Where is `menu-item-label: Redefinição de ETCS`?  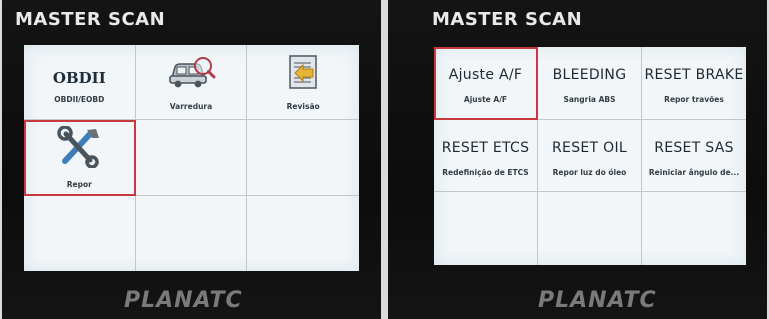 menu-item-label: Redefinição de ETCS is located at coordinates (485, 172).